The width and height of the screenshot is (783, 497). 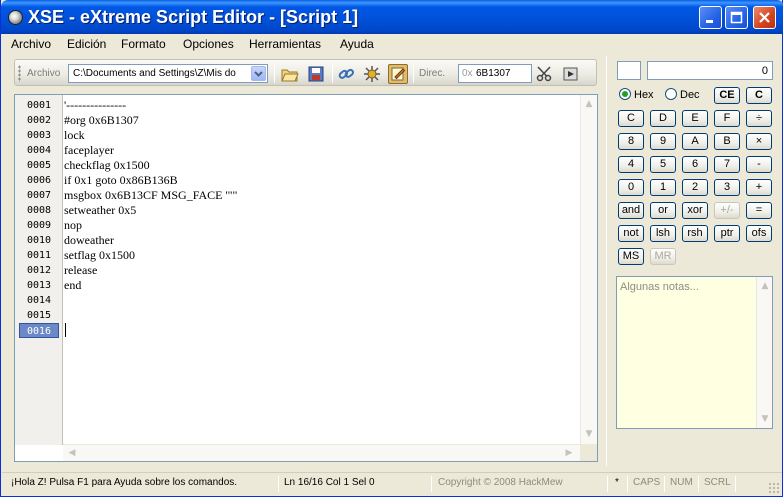 I want to click on file-path-combo: C:\Documents and Settings\Z\Mis do, so click(x=168, y=73).